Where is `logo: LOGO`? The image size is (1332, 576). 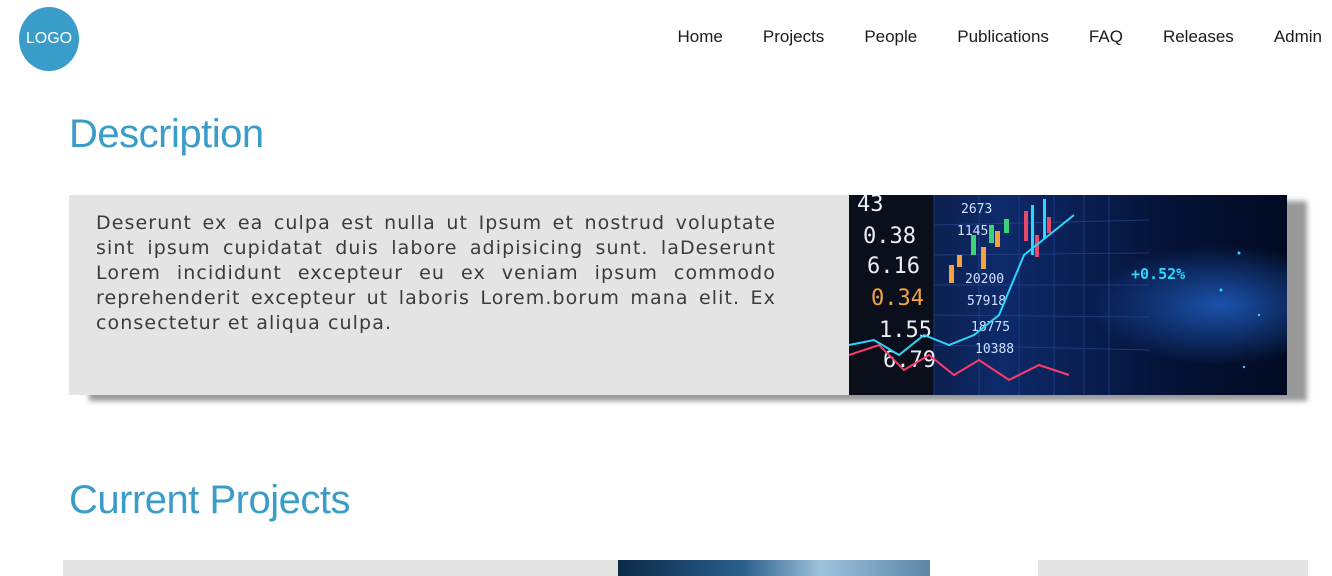 logo: LOGO is located at coordinates (49, 39).